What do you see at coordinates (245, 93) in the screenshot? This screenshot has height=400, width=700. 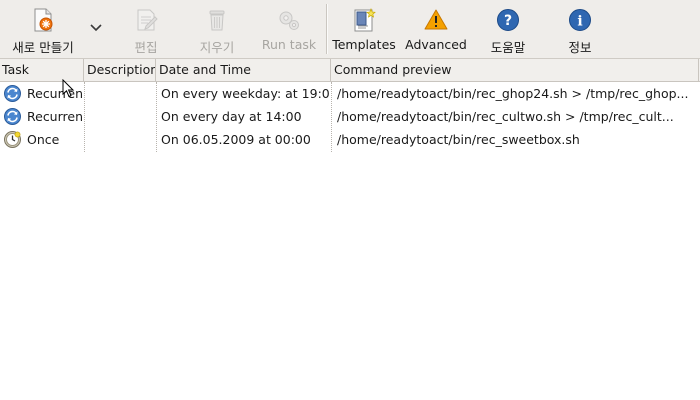 I see `task-datetime: On every weekday: at 19:00` at bounding box center [245, 93].